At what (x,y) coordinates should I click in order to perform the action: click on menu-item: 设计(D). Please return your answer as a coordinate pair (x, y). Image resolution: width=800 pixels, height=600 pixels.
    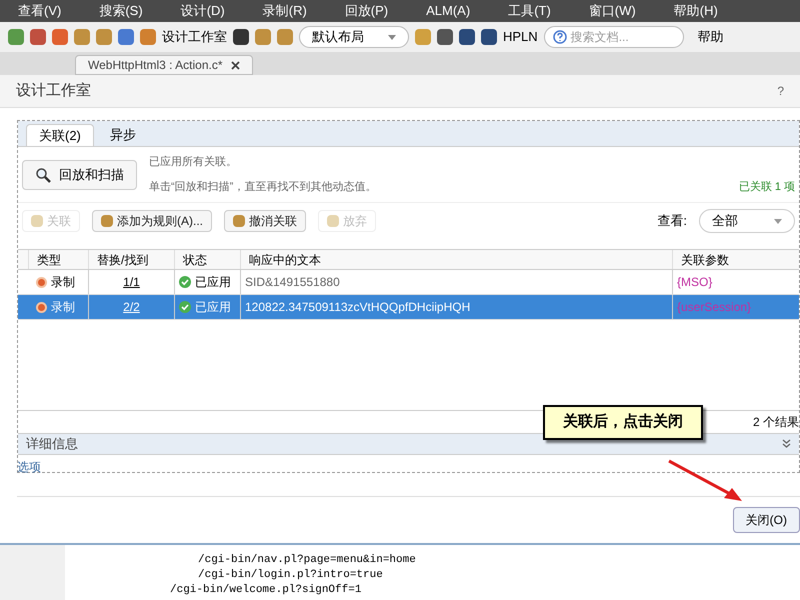
    Looking at the image, I should click on (202, 11).